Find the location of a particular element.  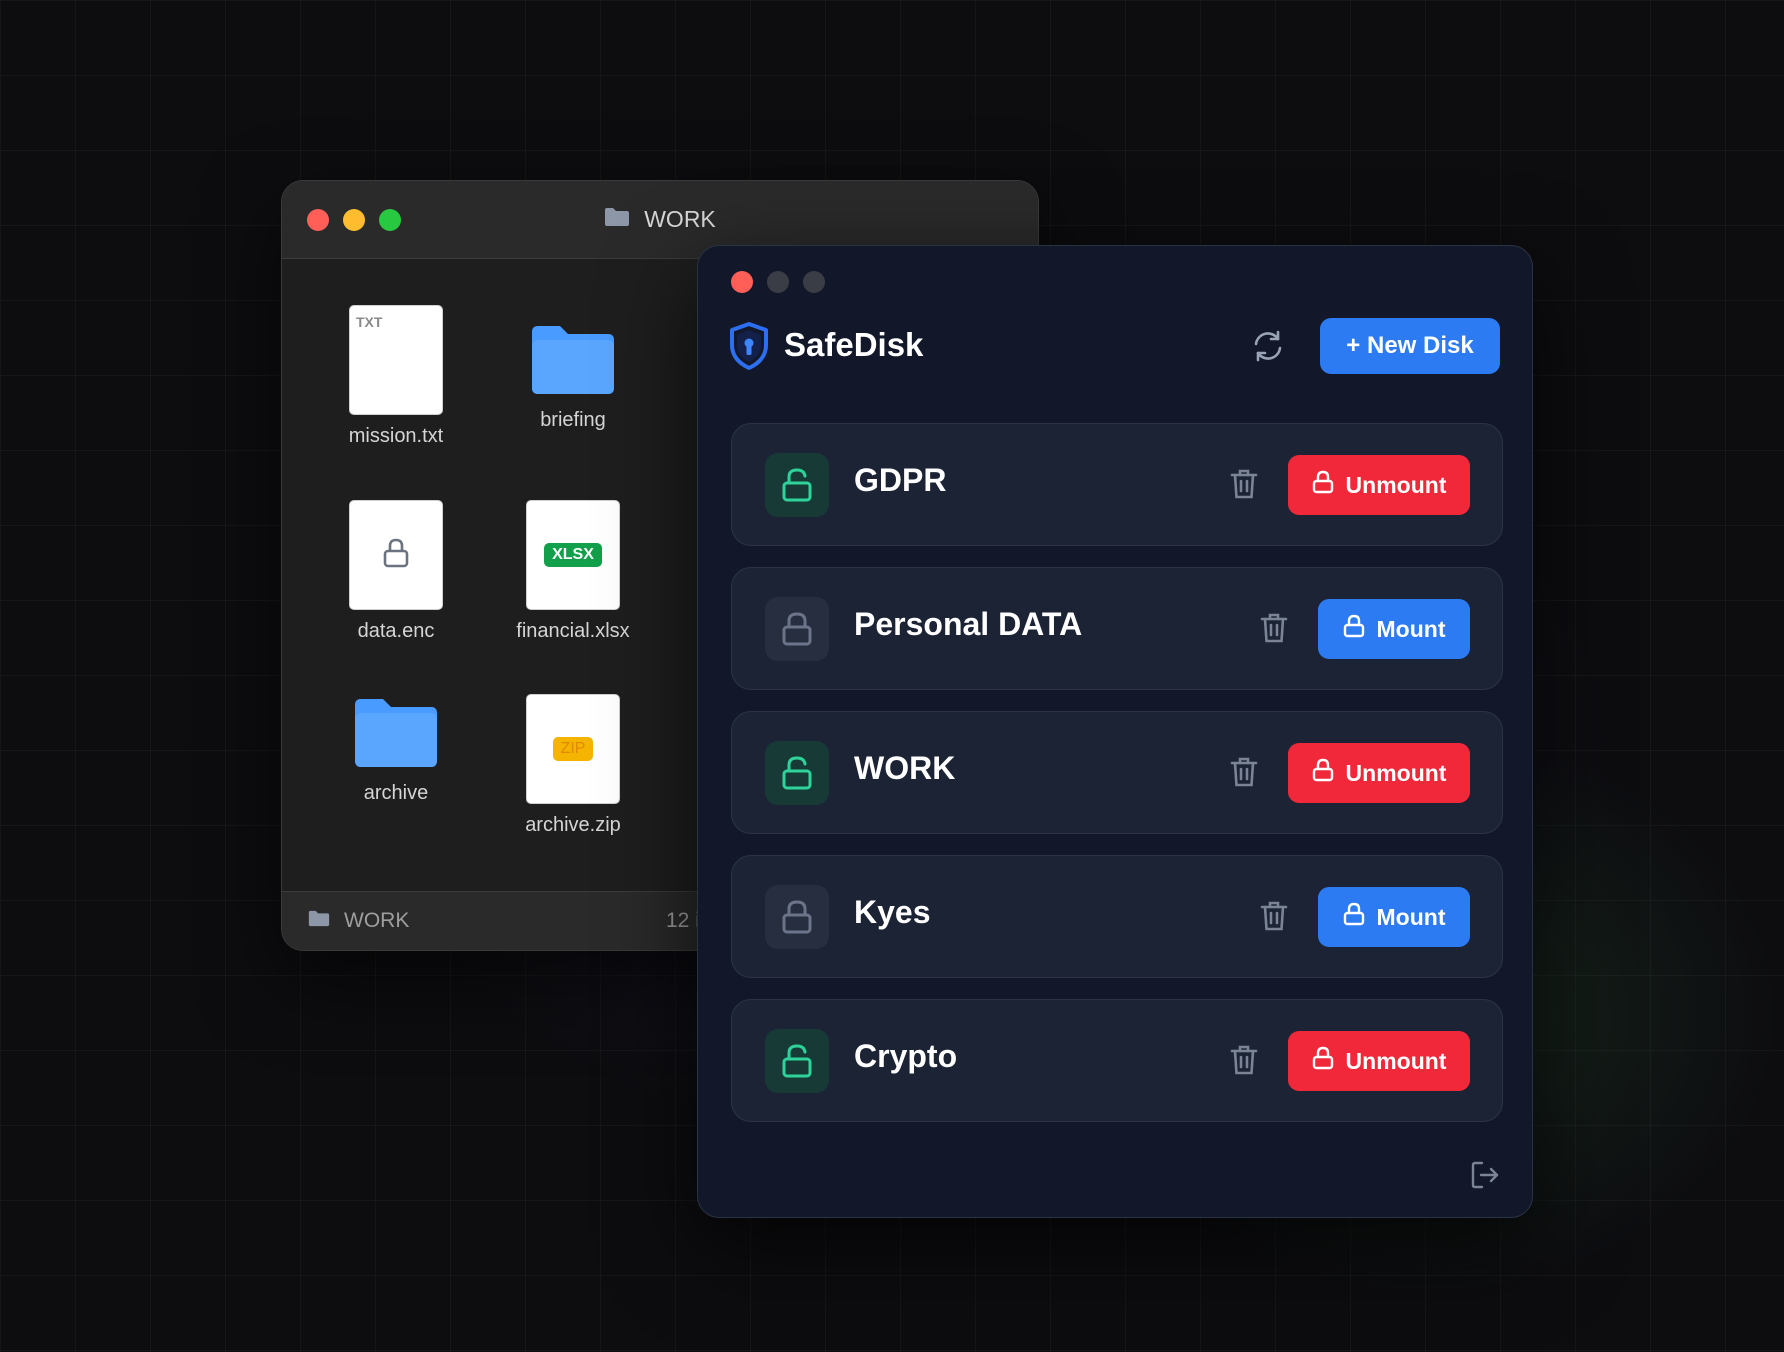

disk-name: Personal DATA is located at coordinates (968, 624).